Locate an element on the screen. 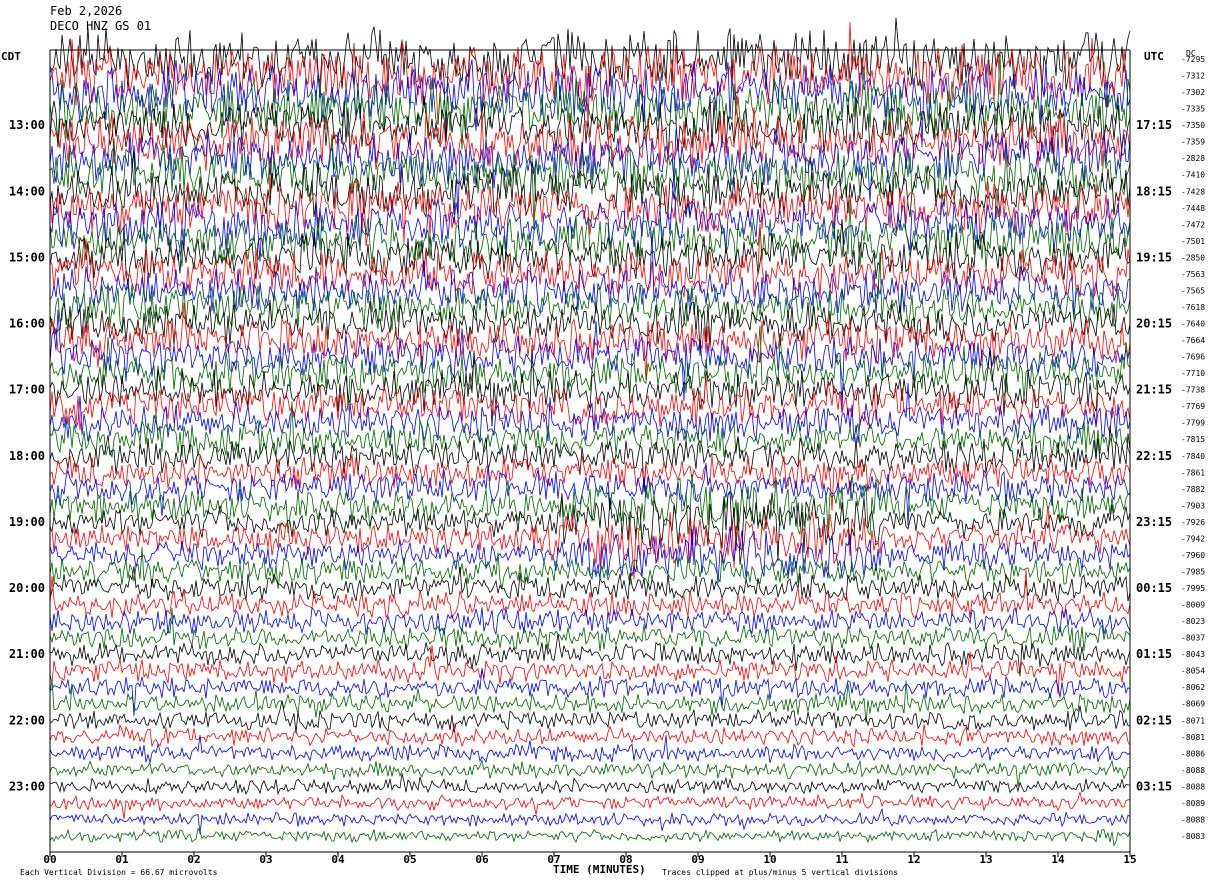 The width and height of the screenshot is (1210, 886). right-hour-label: 18:15 is located at coordinates (1154, 191).